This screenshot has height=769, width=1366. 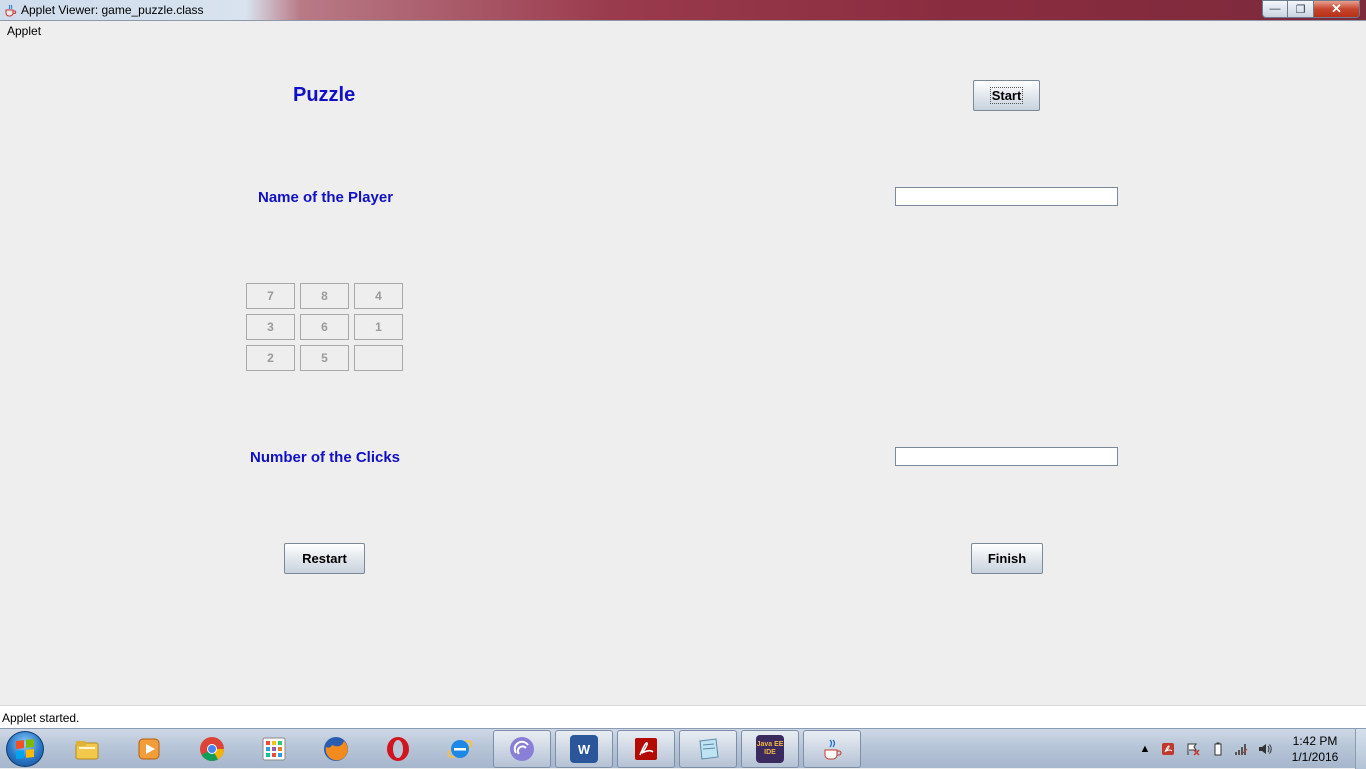 I want to click on show-desktop-button, so click(x=1360, y=749).